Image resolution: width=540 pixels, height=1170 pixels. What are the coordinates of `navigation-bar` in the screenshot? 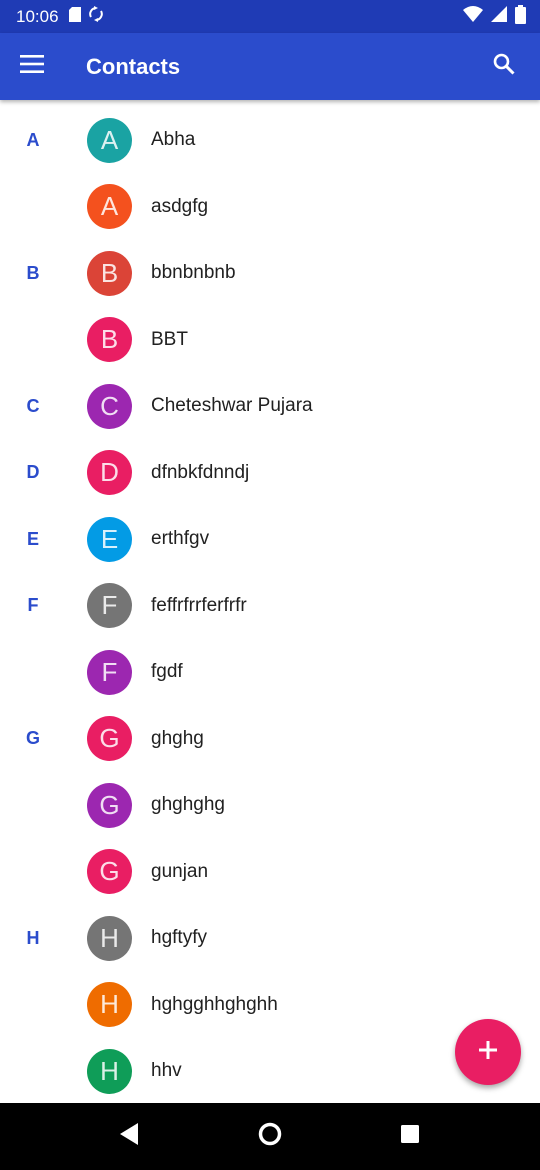 It's located at (270, 1136).